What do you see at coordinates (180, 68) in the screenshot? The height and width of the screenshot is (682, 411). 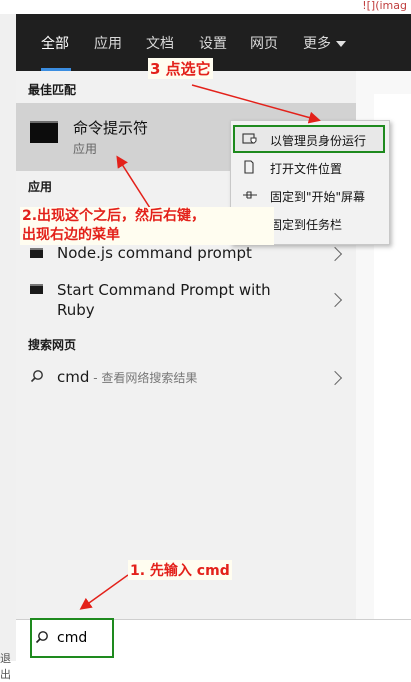 I see `annotation-step-3: 3 点选它` at bounding box center [180, 68].